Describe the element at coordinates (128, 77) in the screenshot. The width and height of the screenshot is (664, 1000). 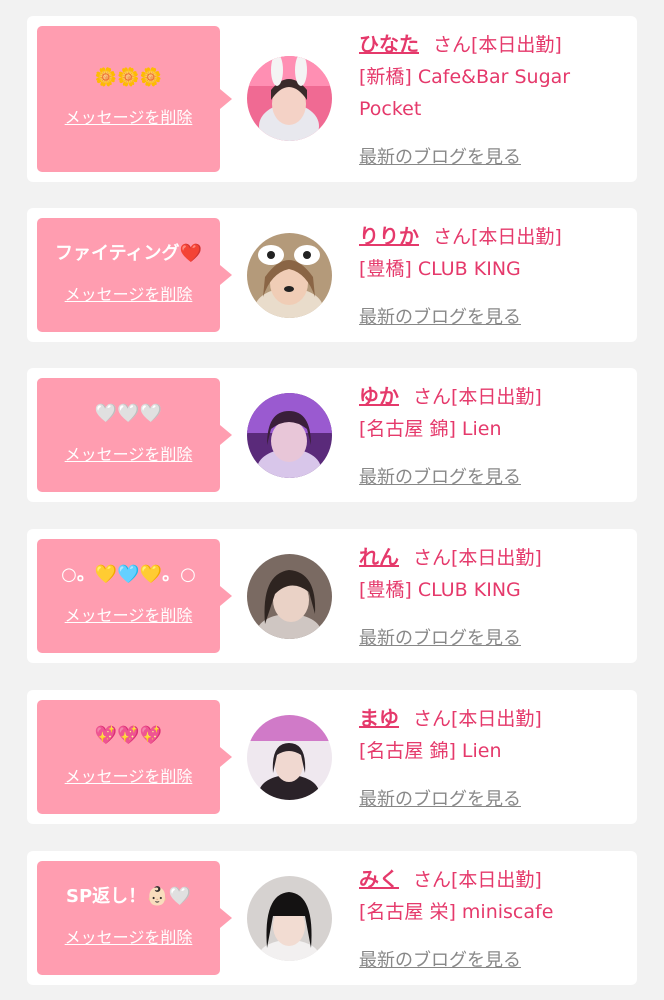
I see `message-text: 🌼🌼🌼` at that location.